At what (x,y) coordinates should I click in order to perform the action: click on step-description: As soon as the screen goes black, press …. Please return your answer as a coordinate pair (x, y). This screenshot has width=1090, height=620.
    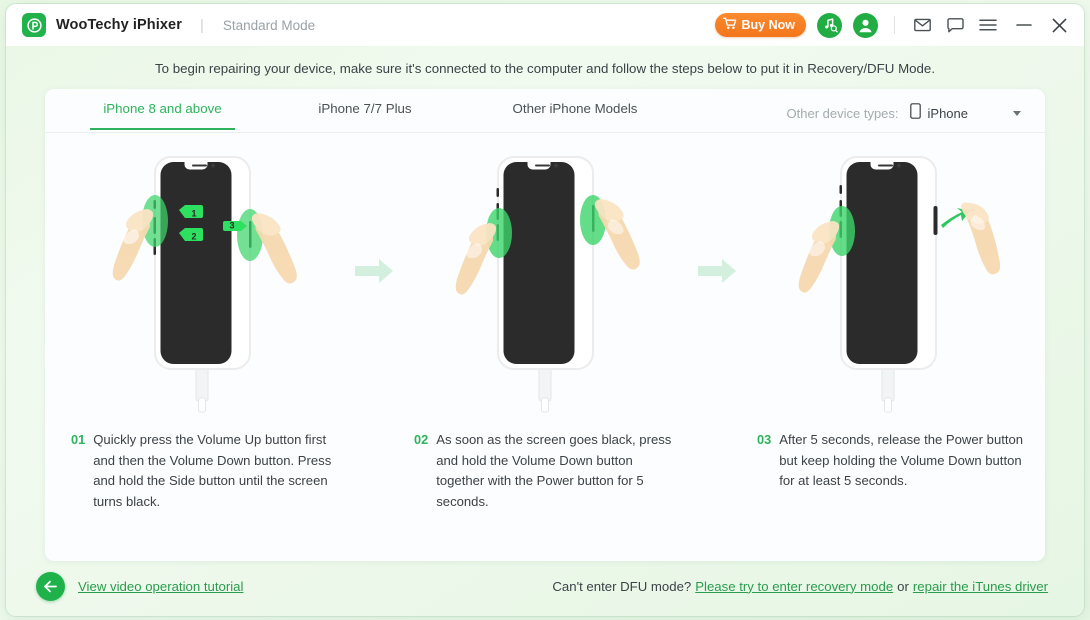
    Looking at the image, I should click on (554, 470).